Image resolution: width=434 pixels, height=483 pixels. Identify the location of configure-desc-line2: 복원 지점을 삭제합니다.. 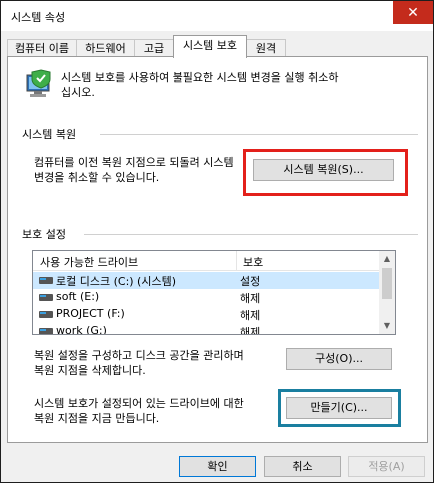
(90, 370).